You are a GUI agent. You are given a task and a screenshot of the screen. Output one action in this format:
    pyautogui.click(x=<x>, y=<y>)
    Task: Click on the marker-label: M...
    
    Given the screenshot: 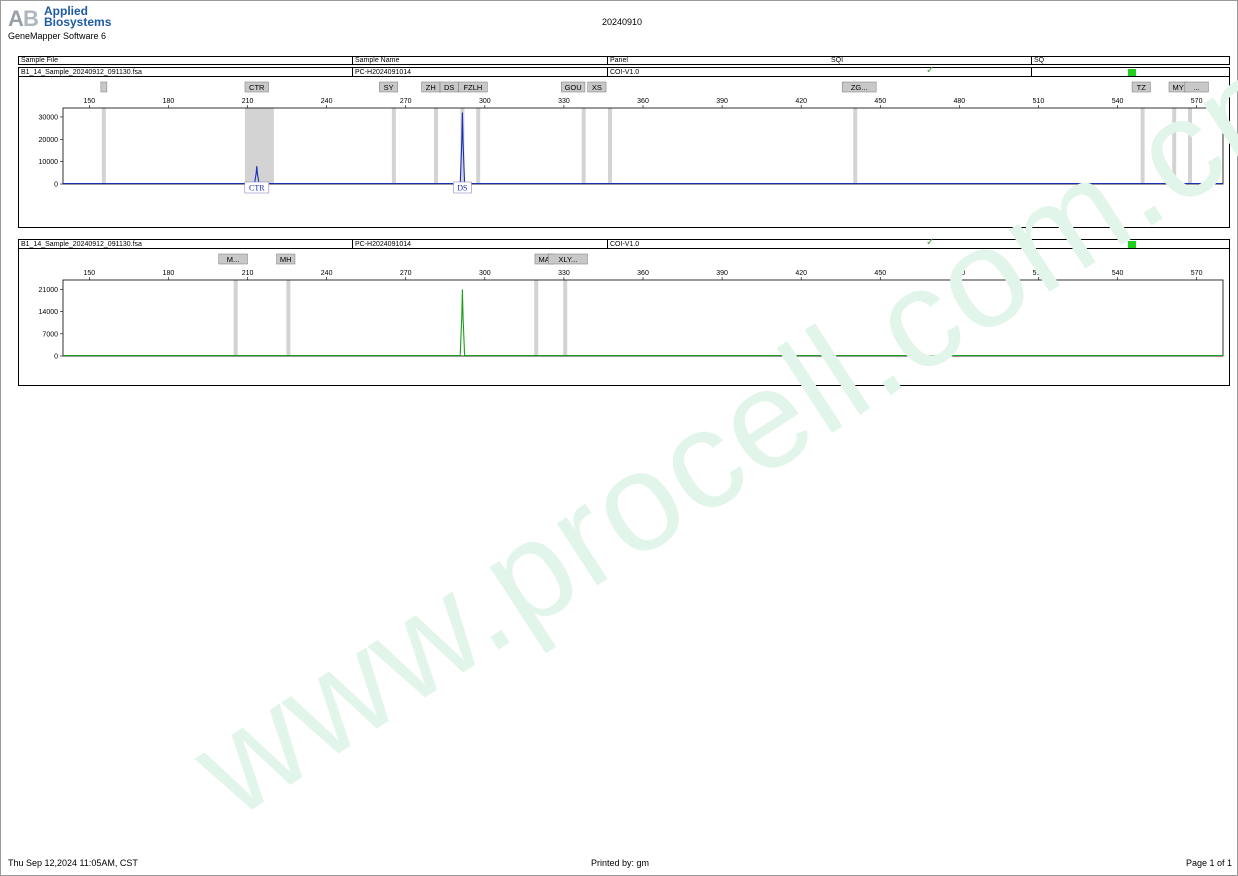 What is the action you would take?
    pyautogui.click(x=233, y=259)
    